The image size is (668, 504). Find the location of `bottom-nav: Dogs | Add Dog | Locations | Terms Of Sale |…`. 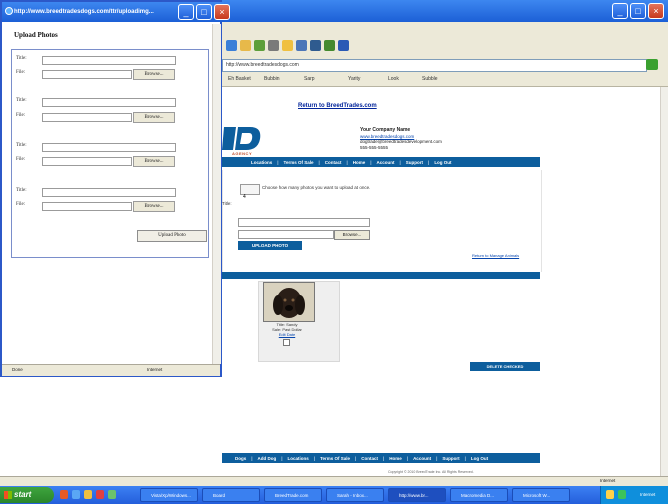

bottom-nav: Dogs | Add Dog | Locations | Terms Of Sale |… is located at coordinates (381, 458).